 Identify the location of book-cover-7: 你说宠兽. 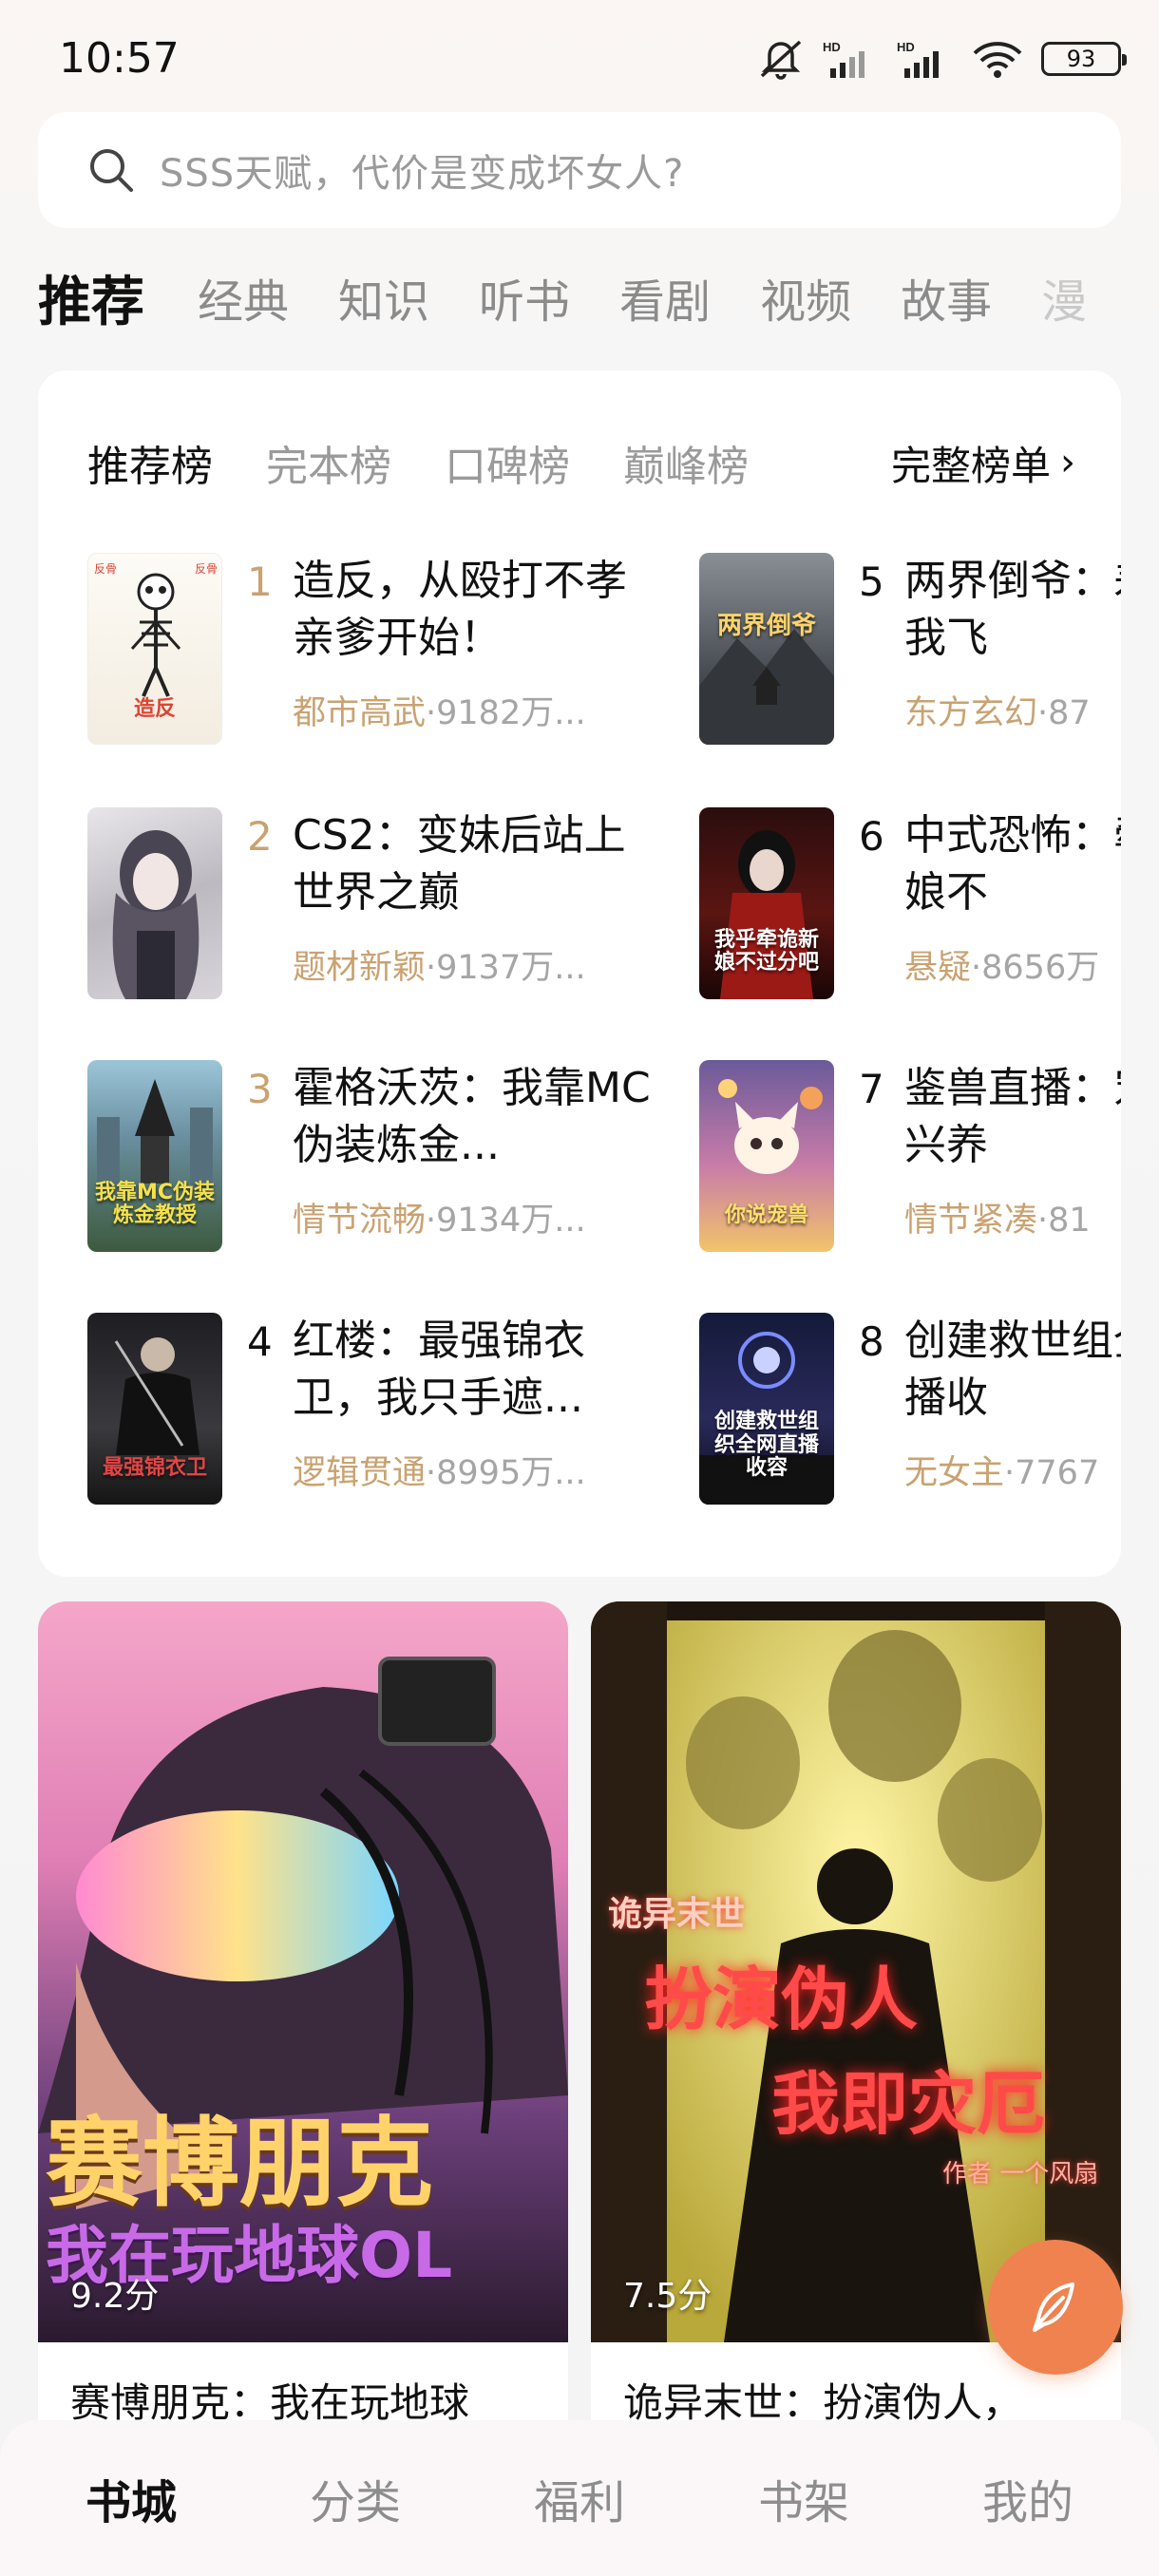
(766, 1156).